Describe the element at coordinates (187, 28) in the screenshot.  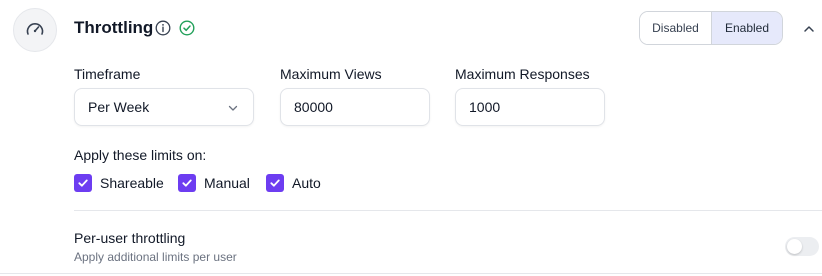
I see `check-circle-icon` at that location.